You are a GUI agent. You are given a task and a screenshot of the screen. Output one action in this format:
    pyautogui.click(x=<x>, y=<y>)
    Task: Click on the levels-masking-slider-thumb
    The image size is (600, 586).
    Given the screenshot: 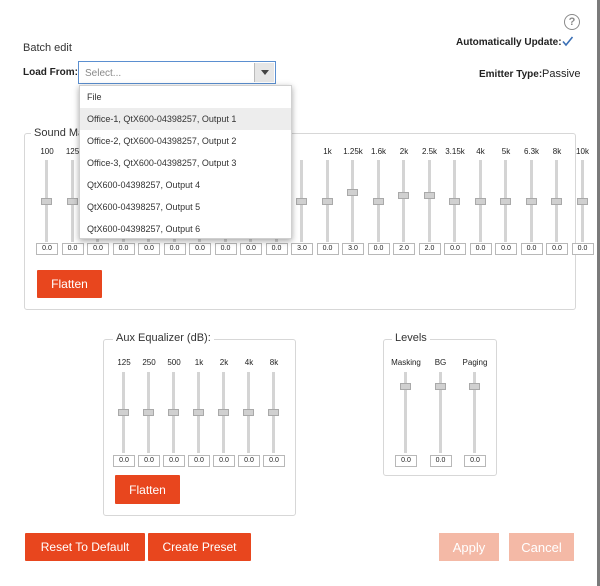 What is the action you would take?
    pyautogui.click(x=405, y=387)
    